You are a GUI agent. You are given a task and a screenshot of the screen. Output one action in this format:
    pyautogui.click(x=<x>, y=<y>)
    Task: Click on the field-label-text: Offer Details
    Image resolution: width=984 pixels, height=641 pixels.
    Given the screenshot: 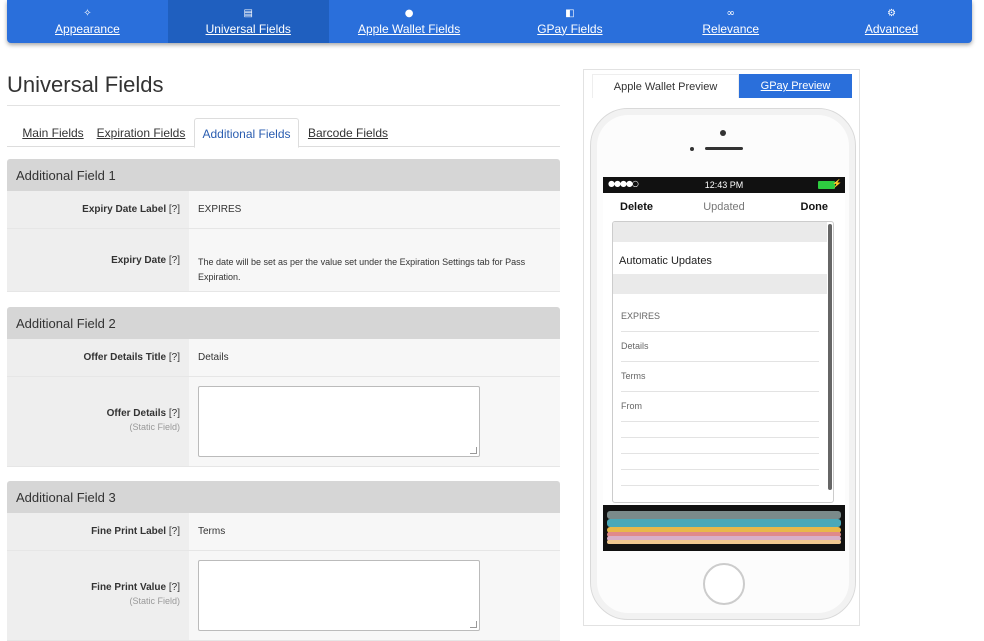 What is the action you would take?
    pyautogui.click(x=136, y=413)
    